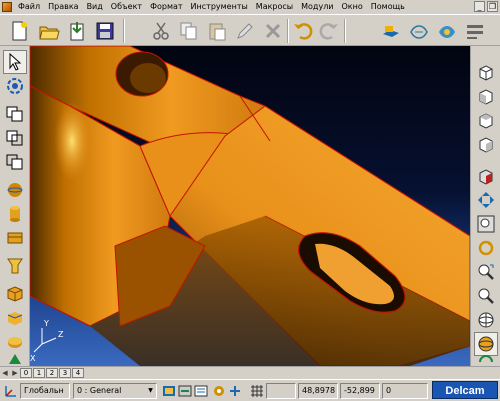 This screenshot has width=500, height=401. Describe the element at coordinates (281, 391) in the screenshot. I see `grid-size-field` at that location.